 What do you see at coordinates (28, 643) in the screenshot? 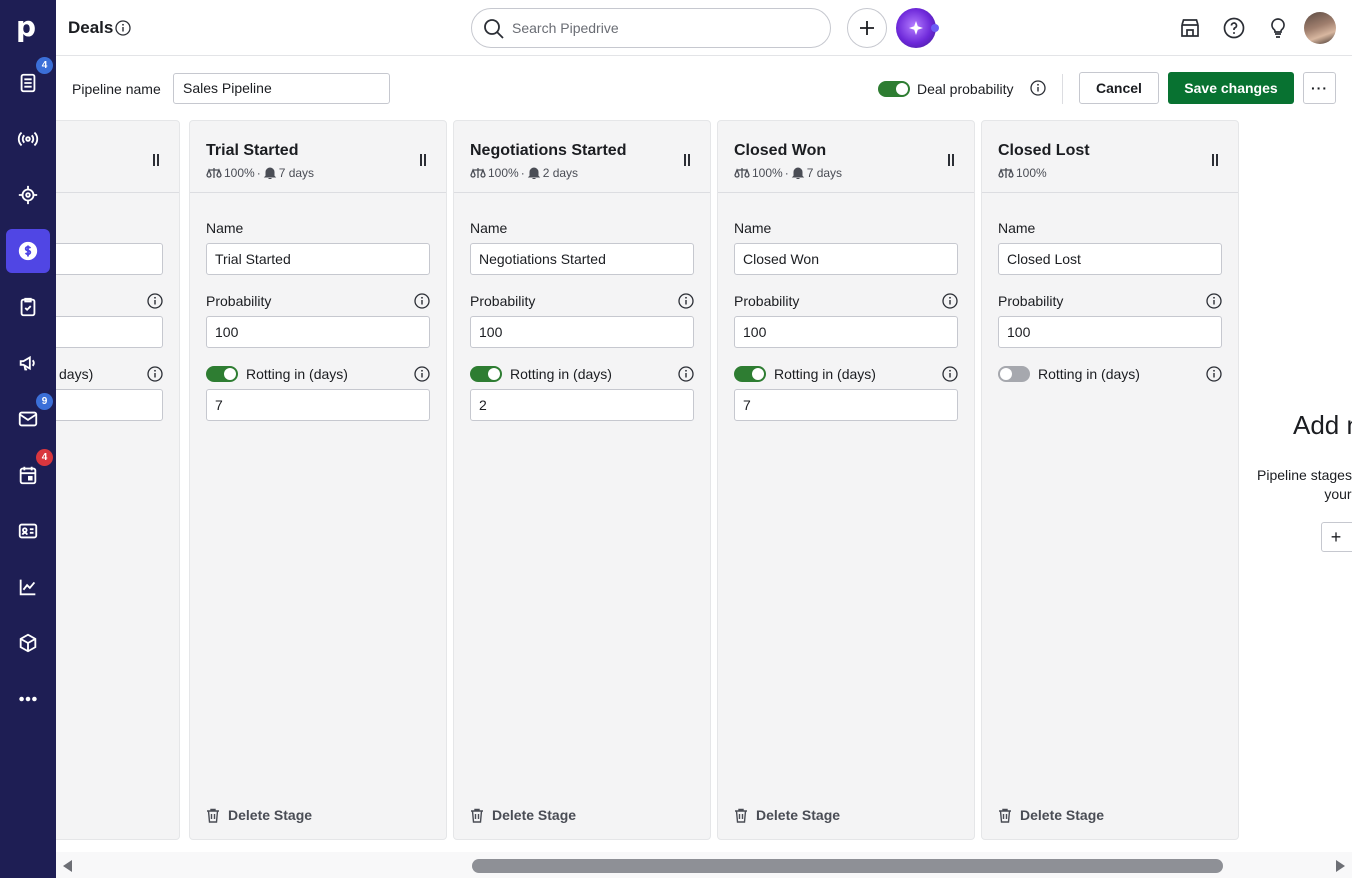
I see `products-icon` at bounding box center [28, 643].